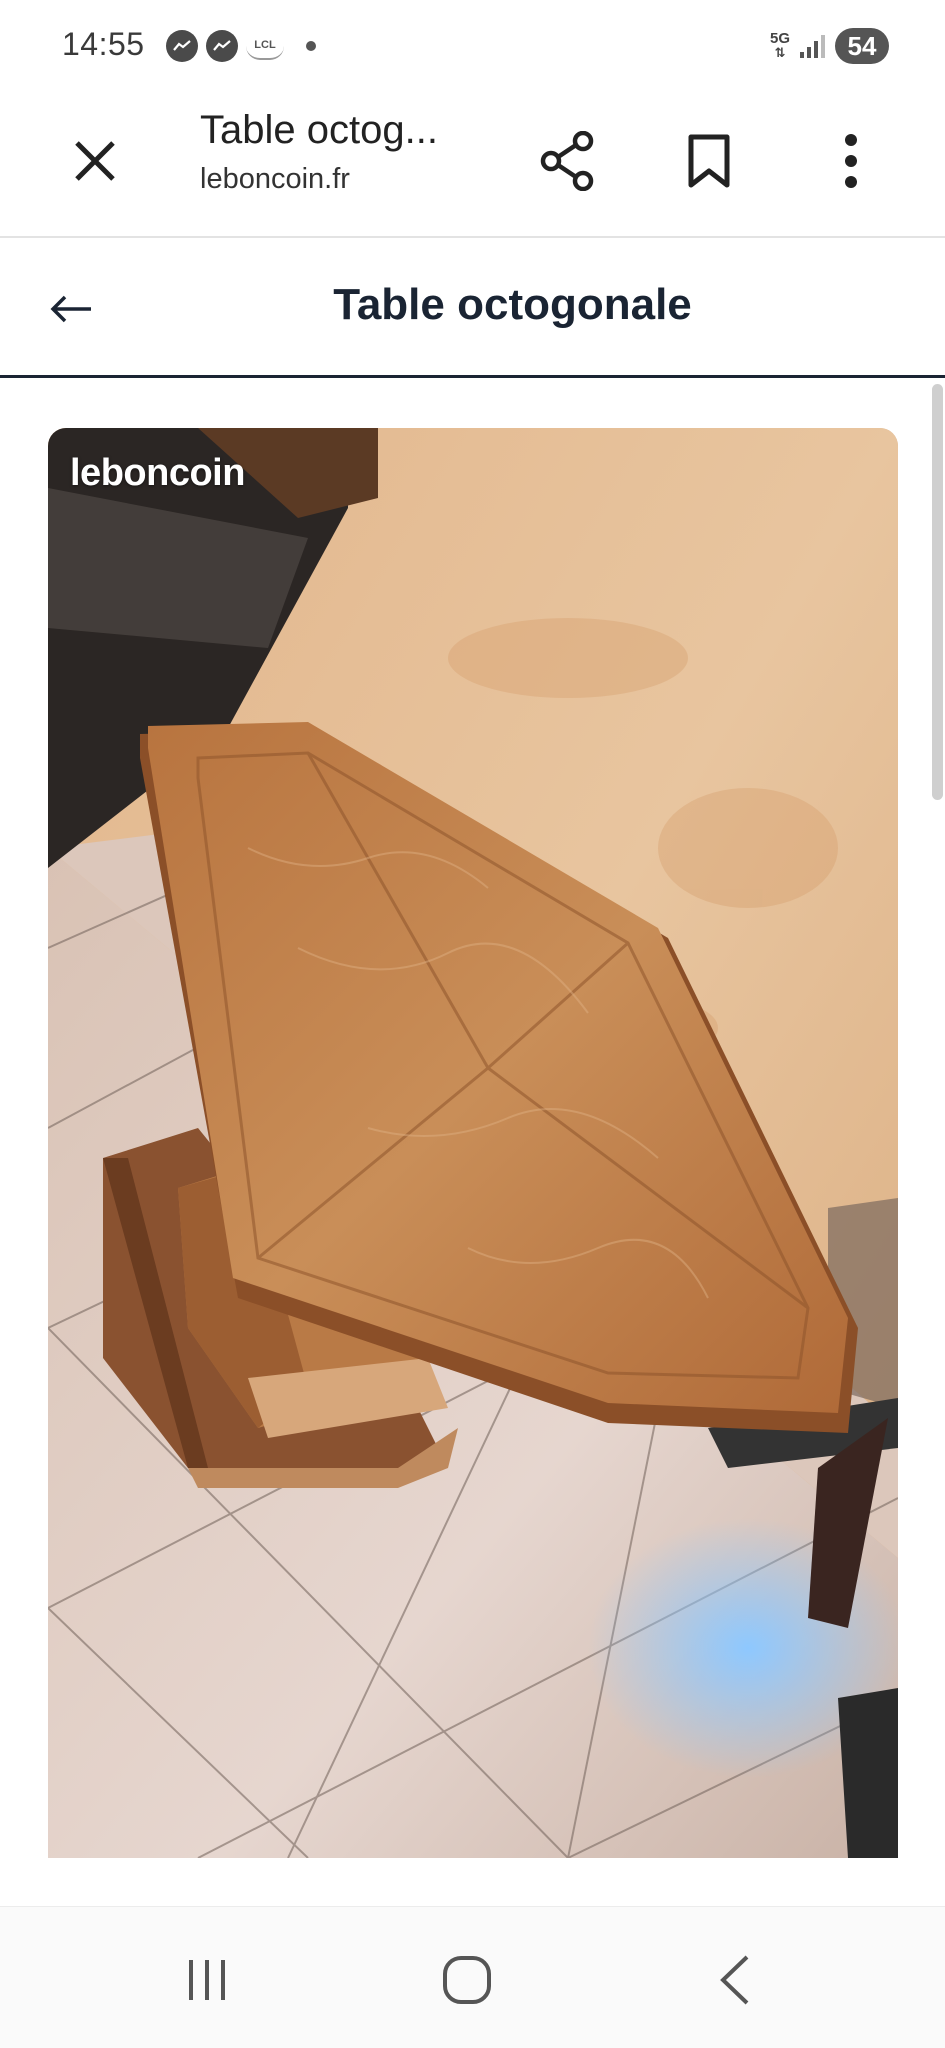 This screenshot has width=945, height=2048. What do you see at coordinates (241, 46) in the screenshot?
I see `notification-icons: LCL` at bounding box center [241, 46].